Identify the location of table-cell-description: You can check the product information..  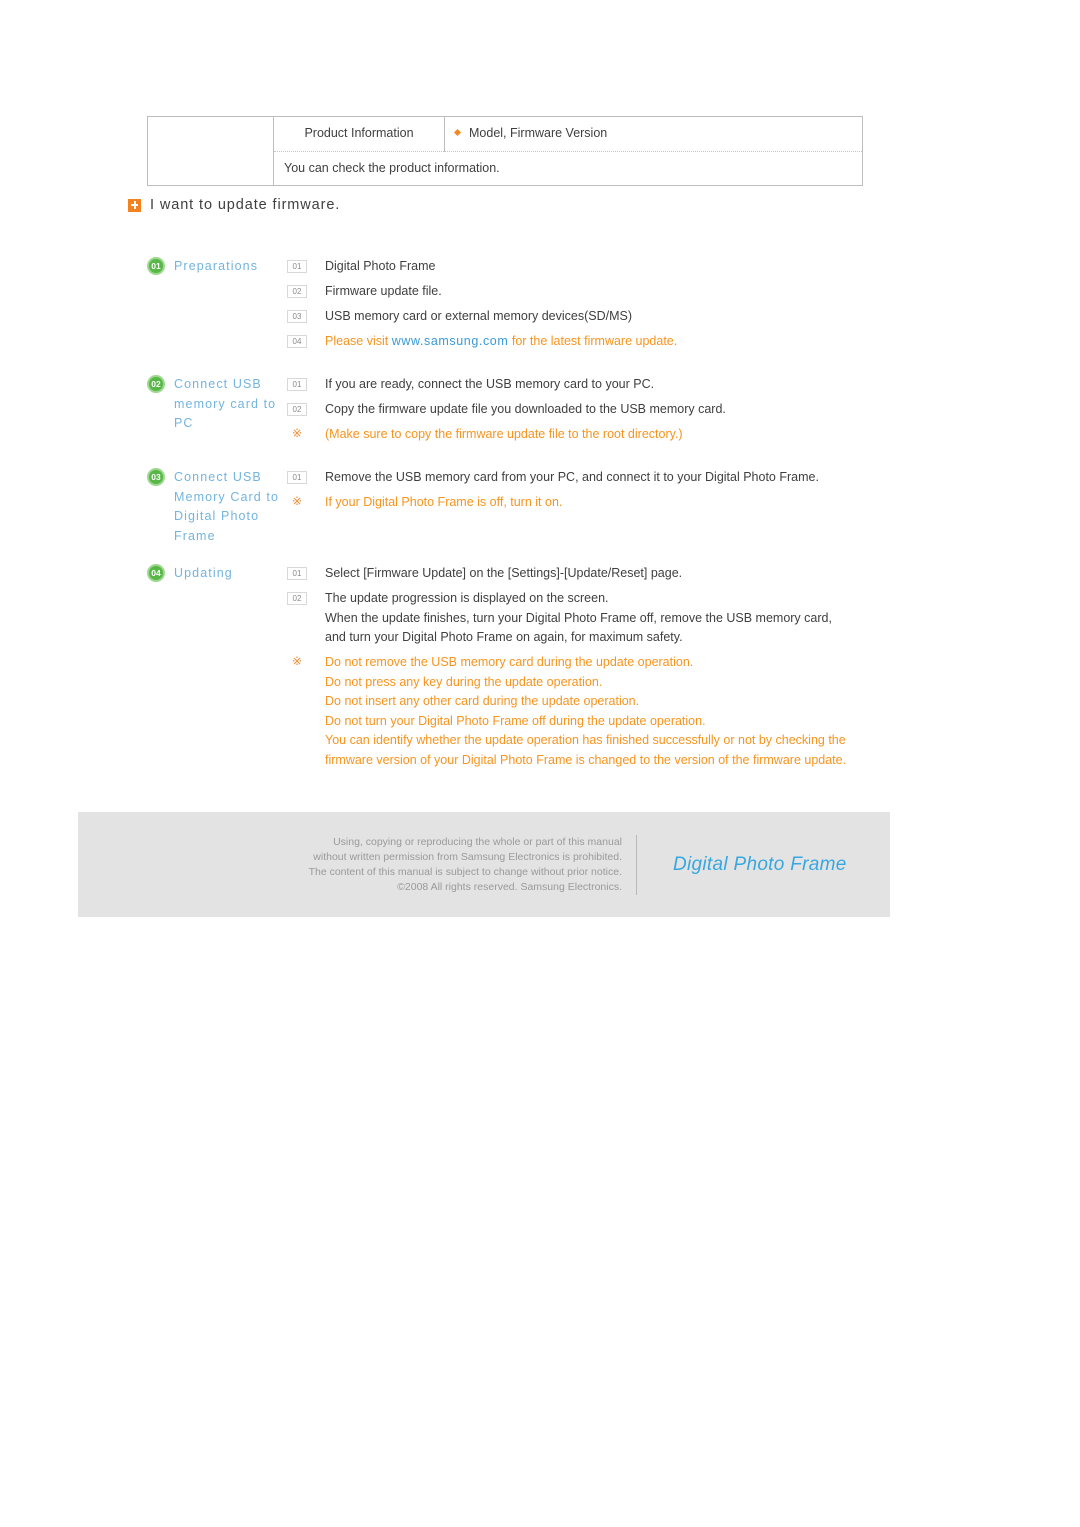
(568, 168).